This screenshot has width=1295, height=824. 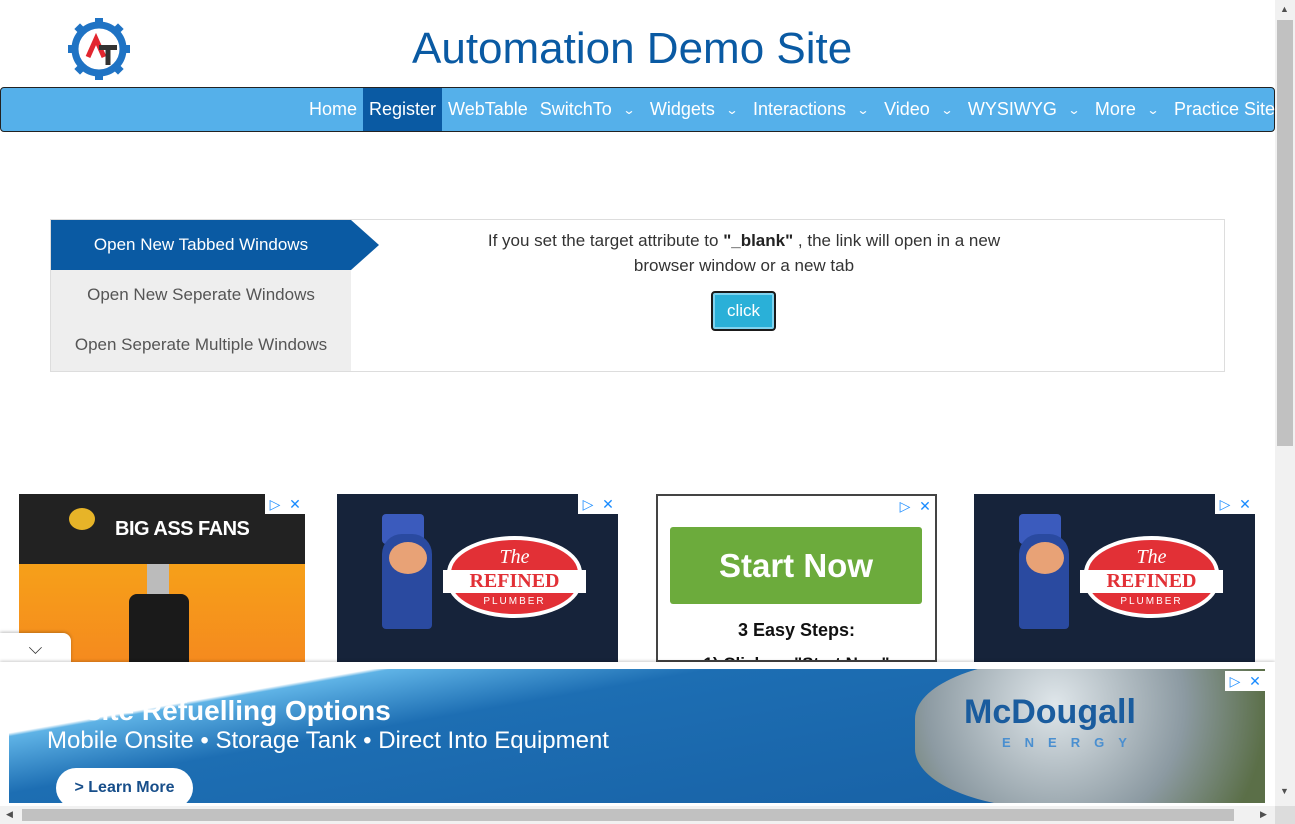 I want to click on nav-item-interactions: Interactions ⌄, so click(x=812, y=109).